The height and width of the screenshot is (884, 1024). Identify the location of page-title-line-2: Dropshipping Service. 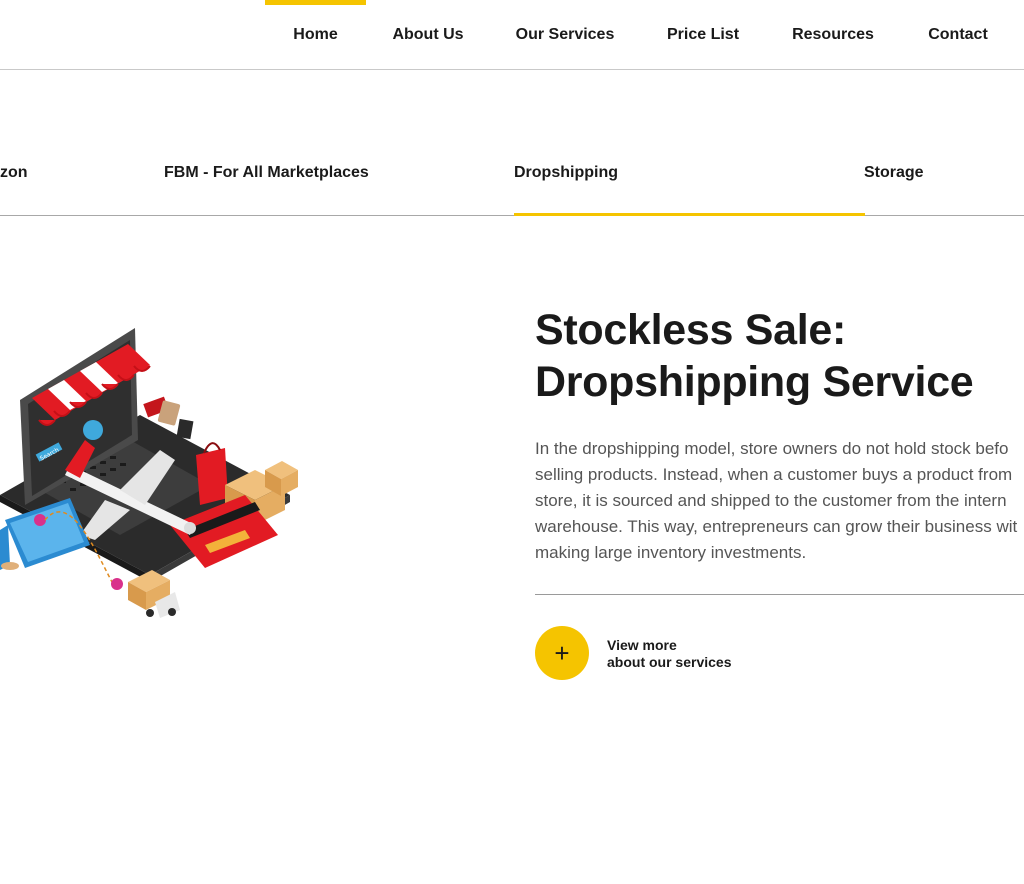
(754, 382).